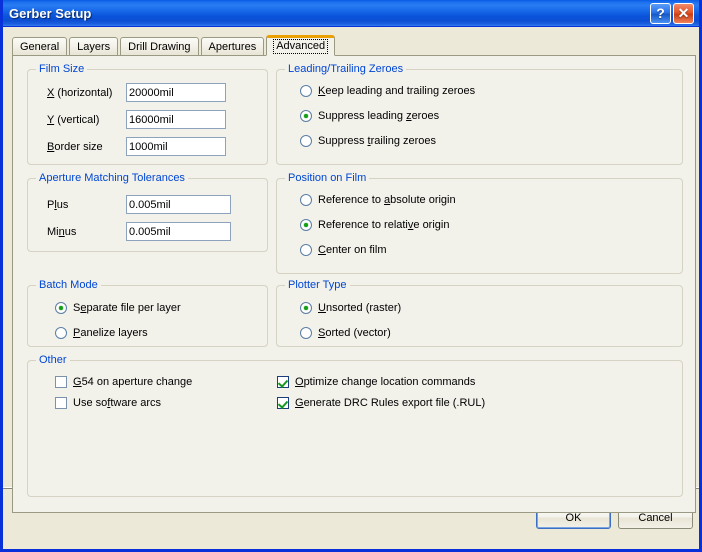  Describe the element at coordinates (62, 232) in the screenshot. I see `label-minus: Minus` at that location.